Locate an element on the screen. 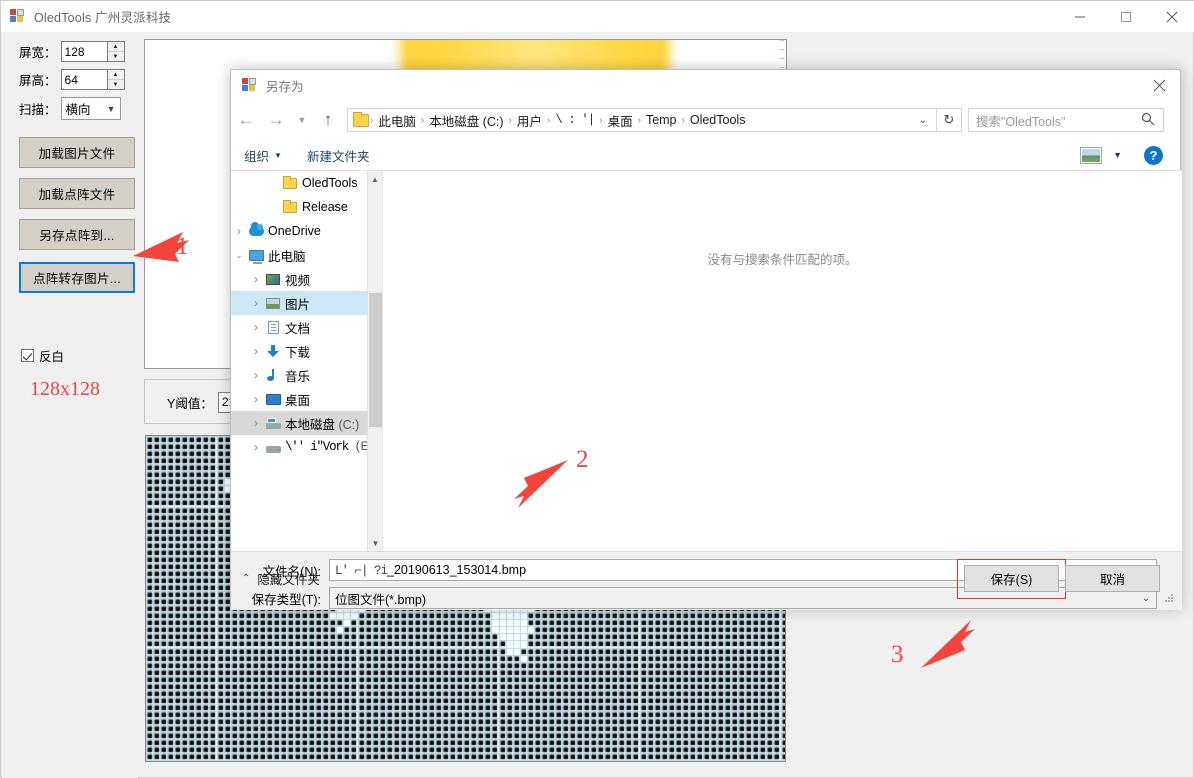 The height and width of the screenshot is (778, 1194). load-image-file-label: 加载图片文件 is located at coordinates (77, 154).